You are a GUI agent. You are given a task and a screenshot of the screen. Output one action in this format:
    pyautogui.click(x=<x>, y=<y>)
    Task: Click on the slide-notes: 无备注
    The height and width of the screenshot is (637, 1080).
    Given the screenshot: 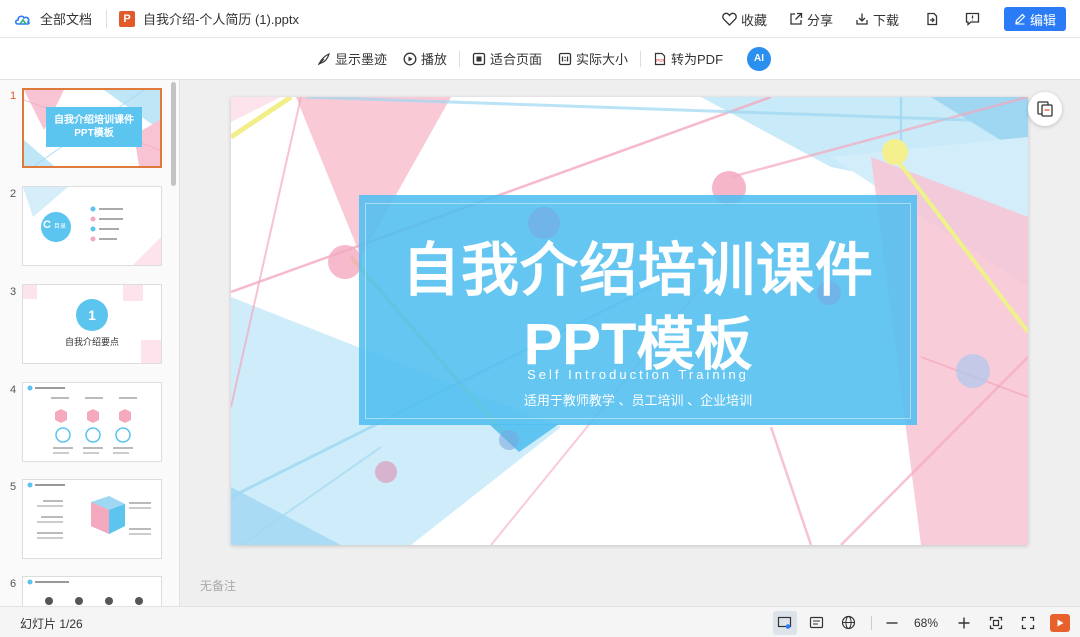 What is the action you would take?
    pyautogui.click(x=218, y=585)
    